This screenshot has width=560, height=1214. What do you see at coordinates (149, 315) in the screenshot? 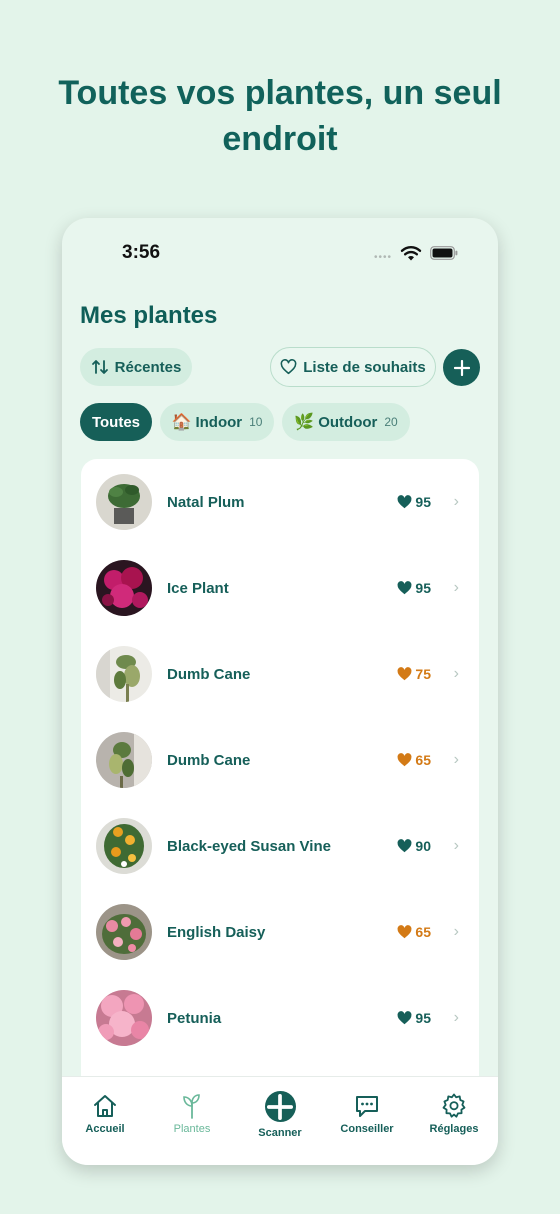
I see `page-title: Mes plantes` at bounding box center [149, 315].